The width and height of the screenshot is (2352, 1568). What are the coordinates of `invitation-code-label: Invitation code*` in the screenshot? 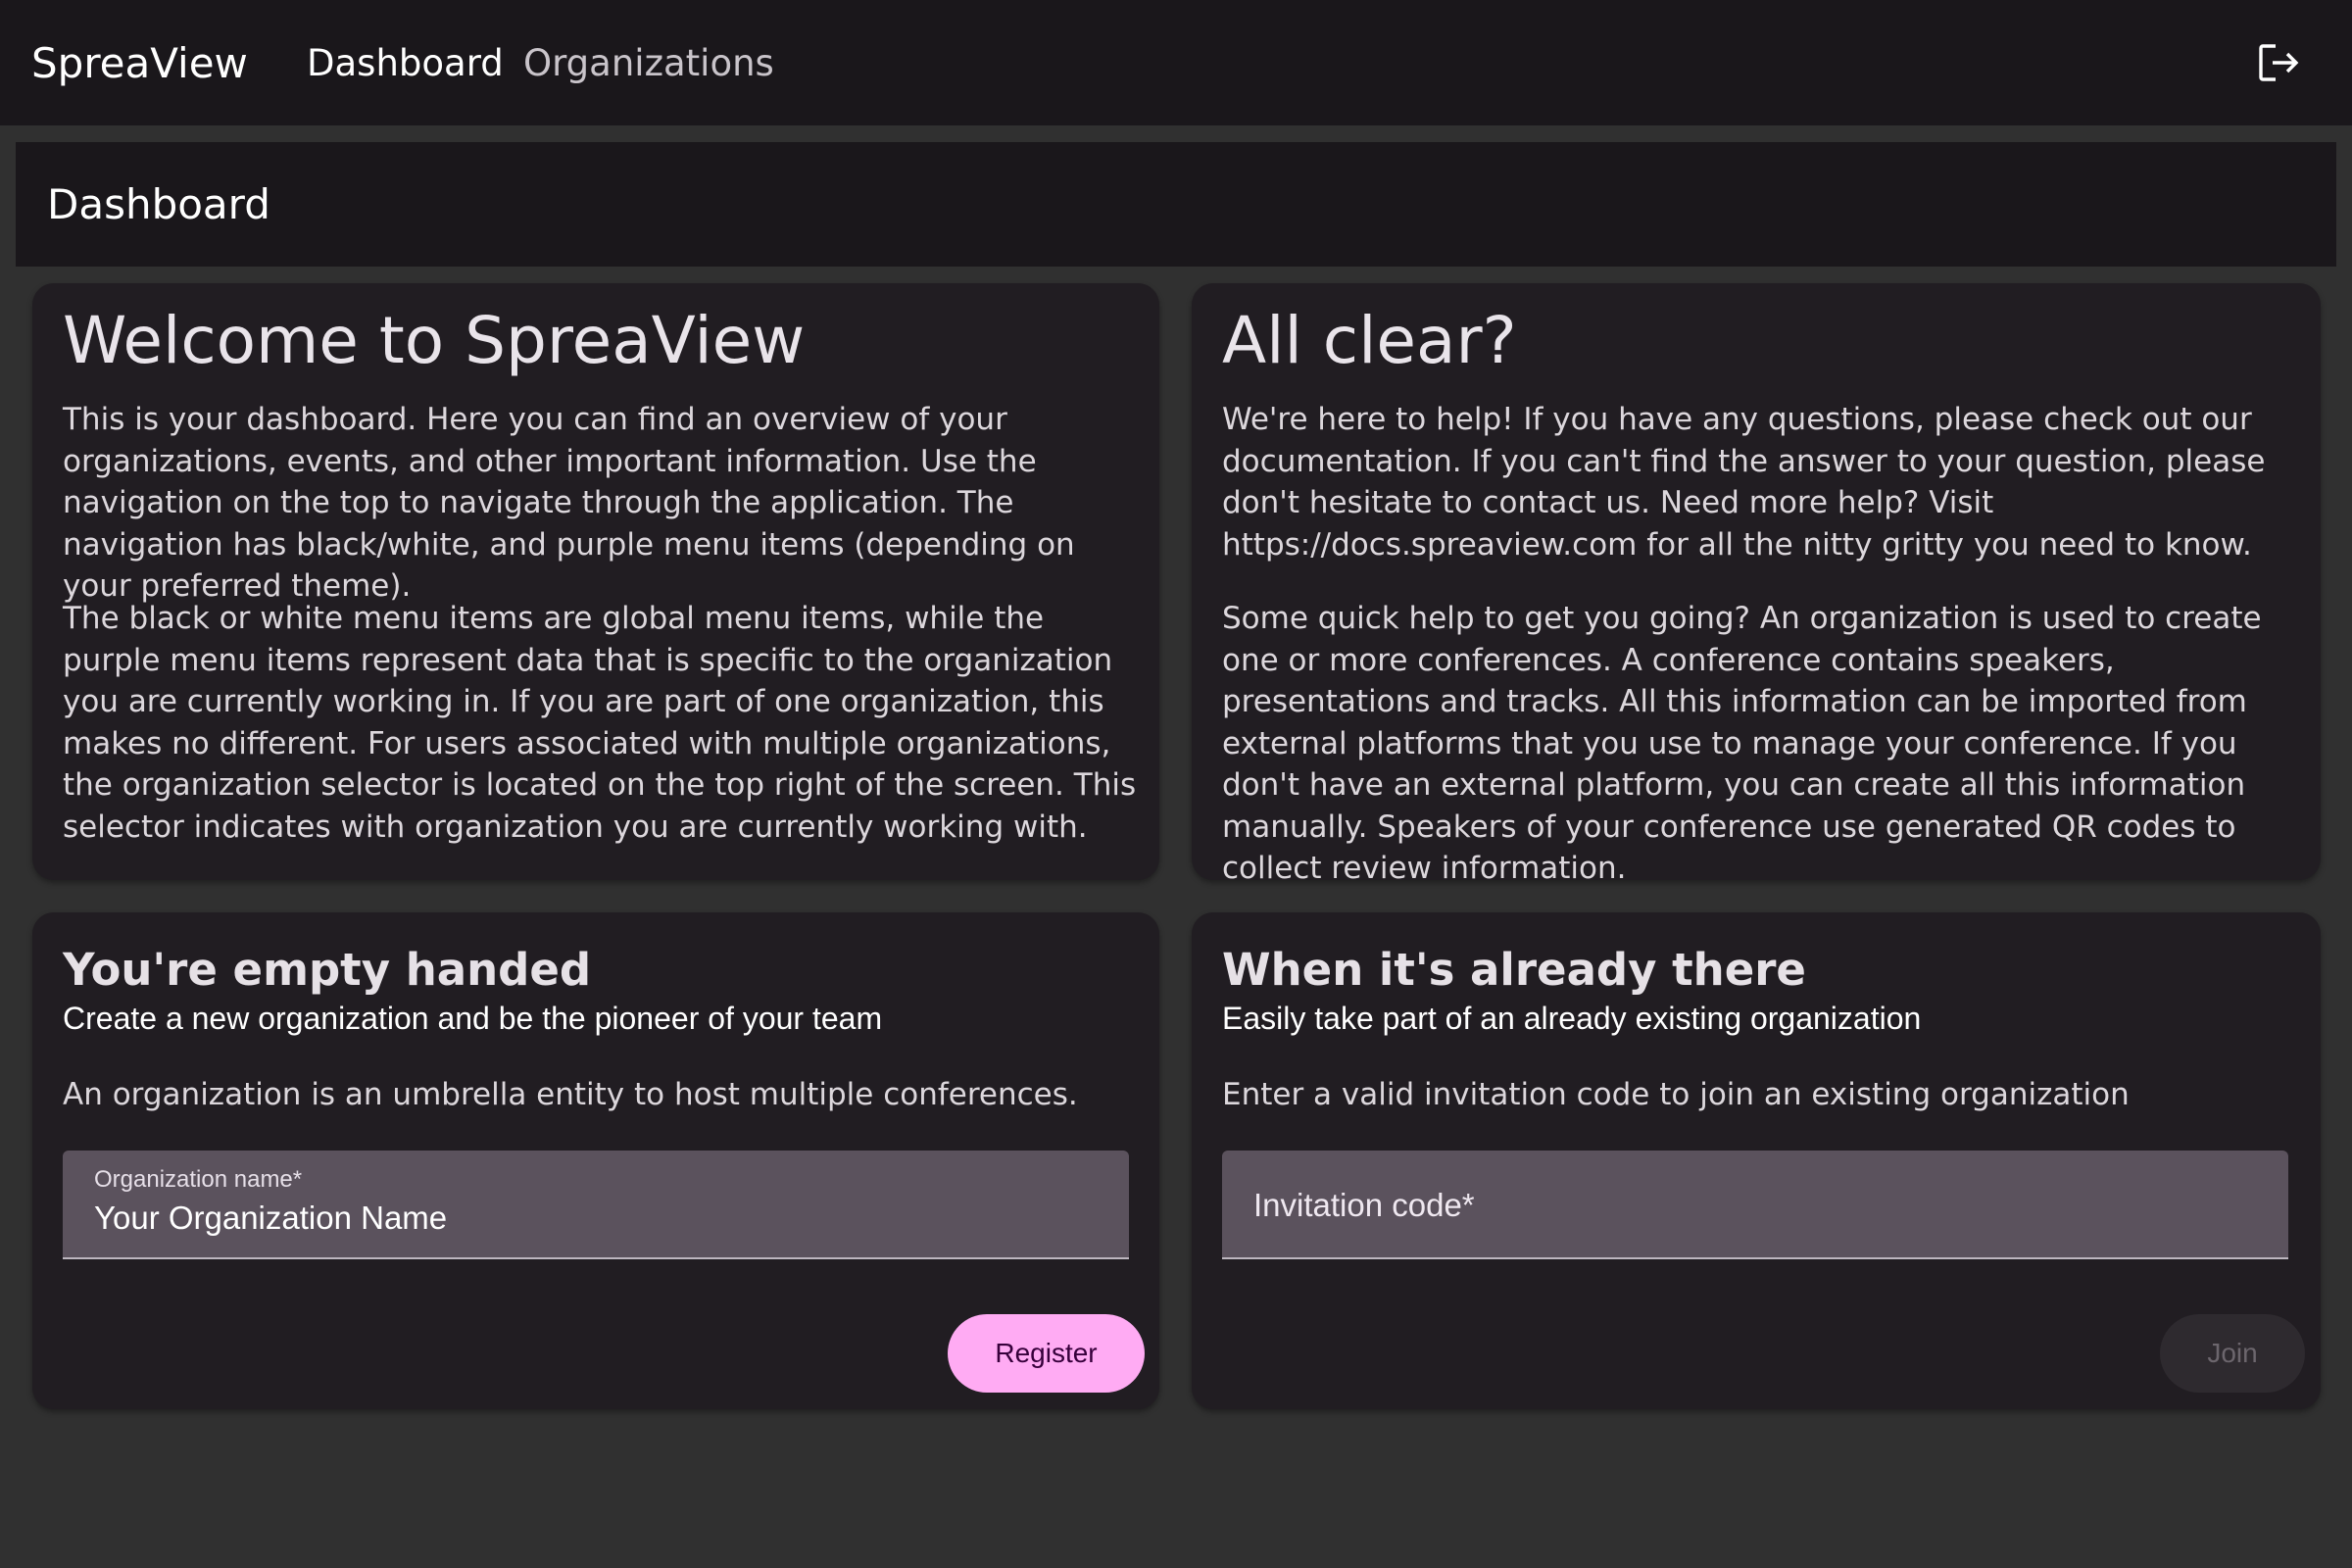 It's located at (1364, 1204).